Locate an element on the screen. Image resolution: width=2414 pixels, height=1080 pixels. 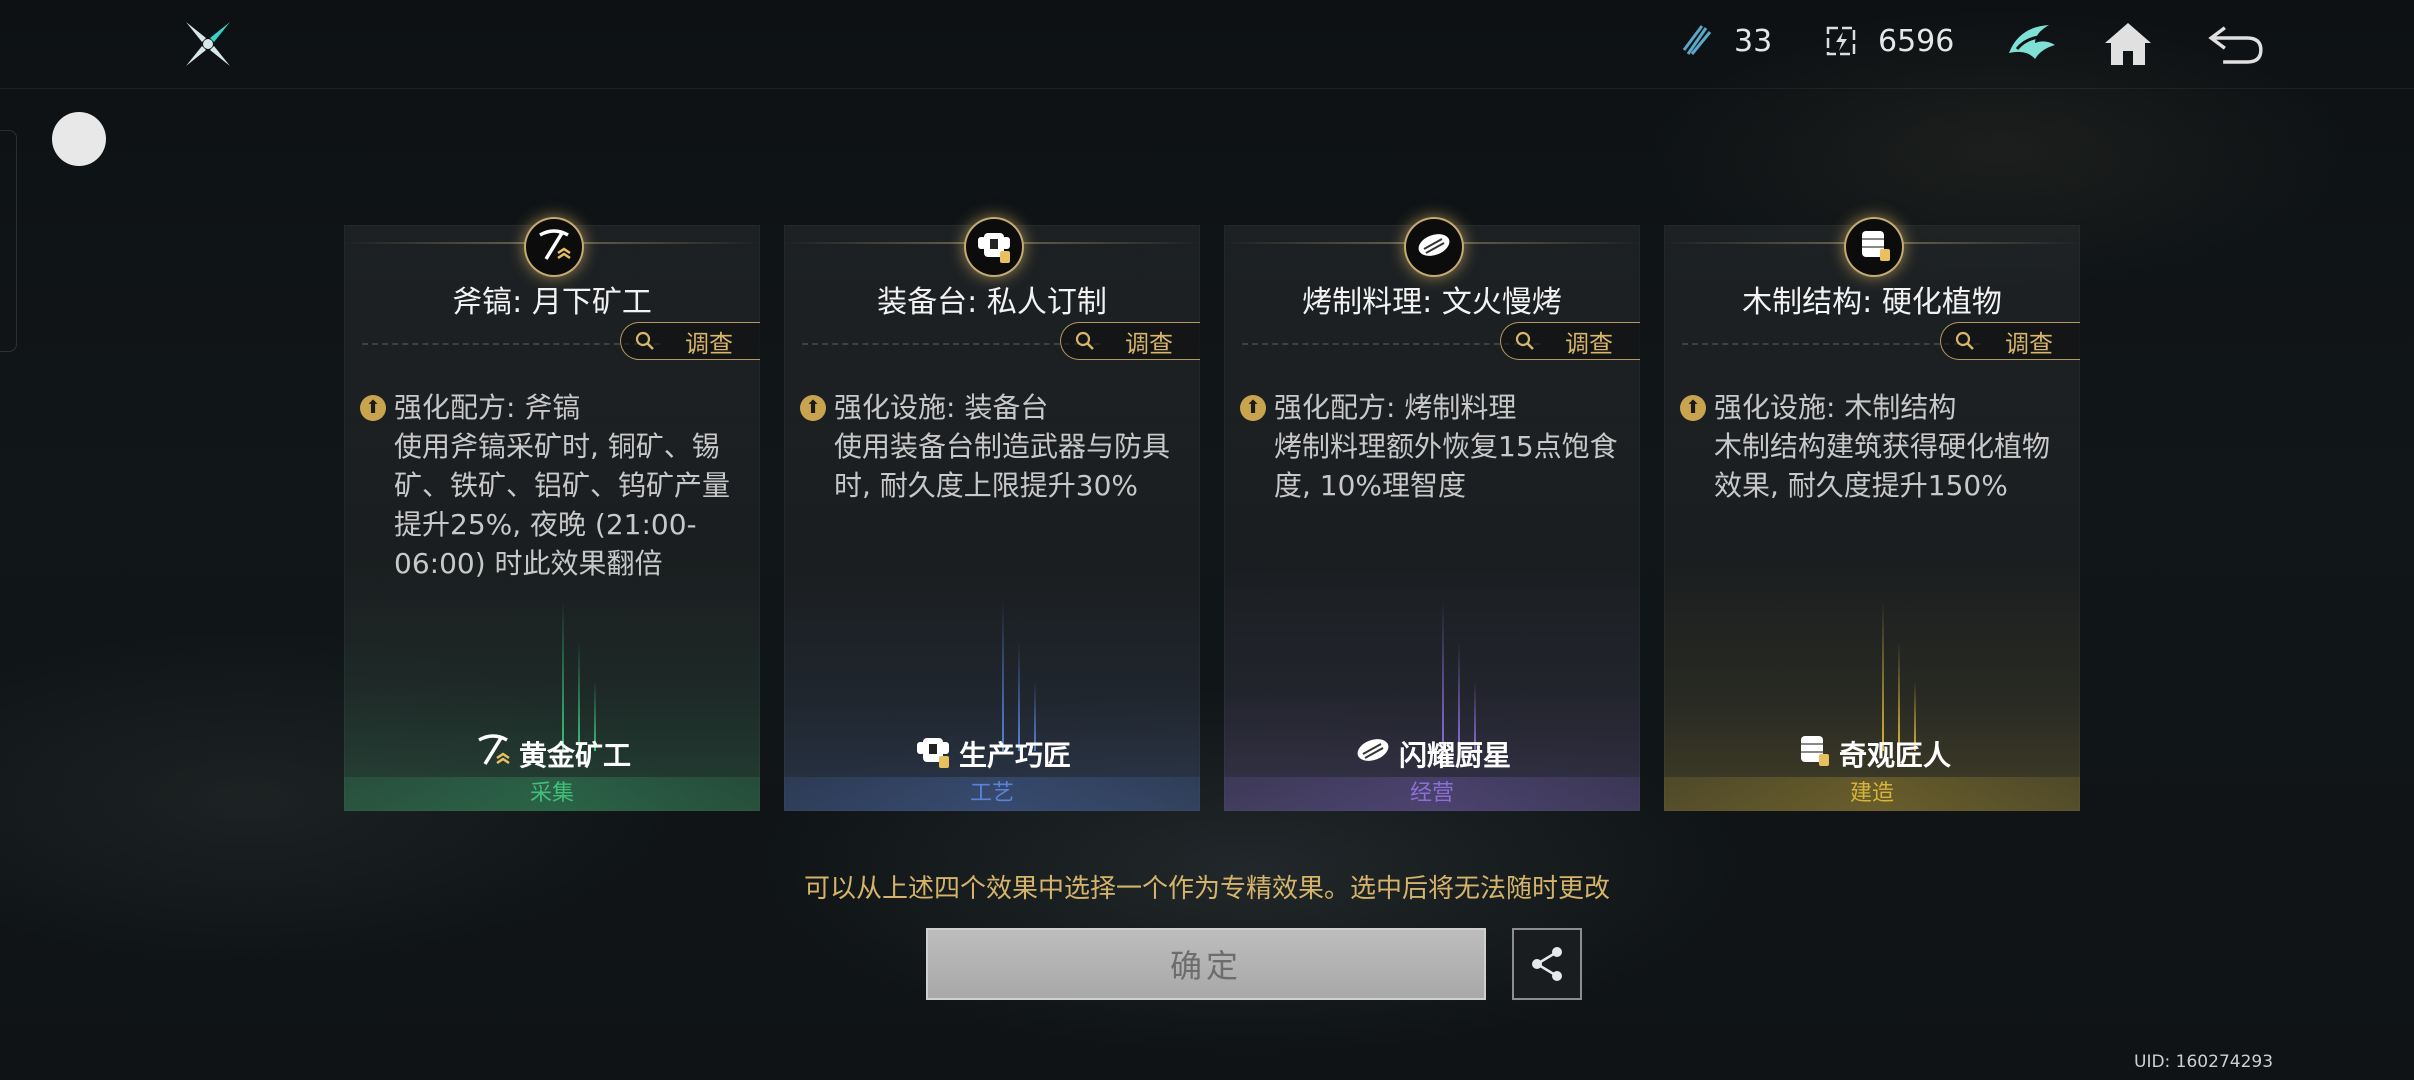
card-title: 烤制料理: 文火慢烤 is located at coordinates (1432, 302).